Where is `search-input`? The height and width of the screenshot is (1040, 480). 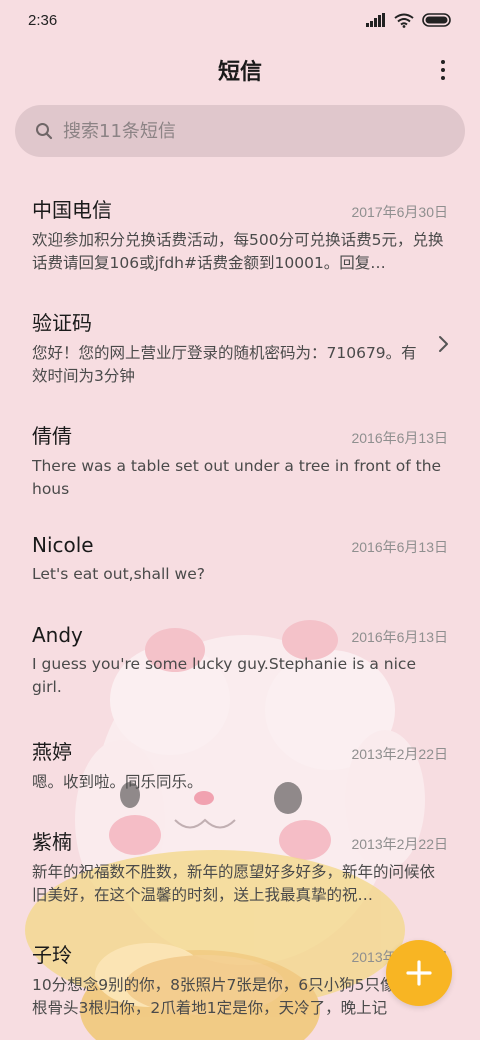 search-input is located at coordinates (253, 131).